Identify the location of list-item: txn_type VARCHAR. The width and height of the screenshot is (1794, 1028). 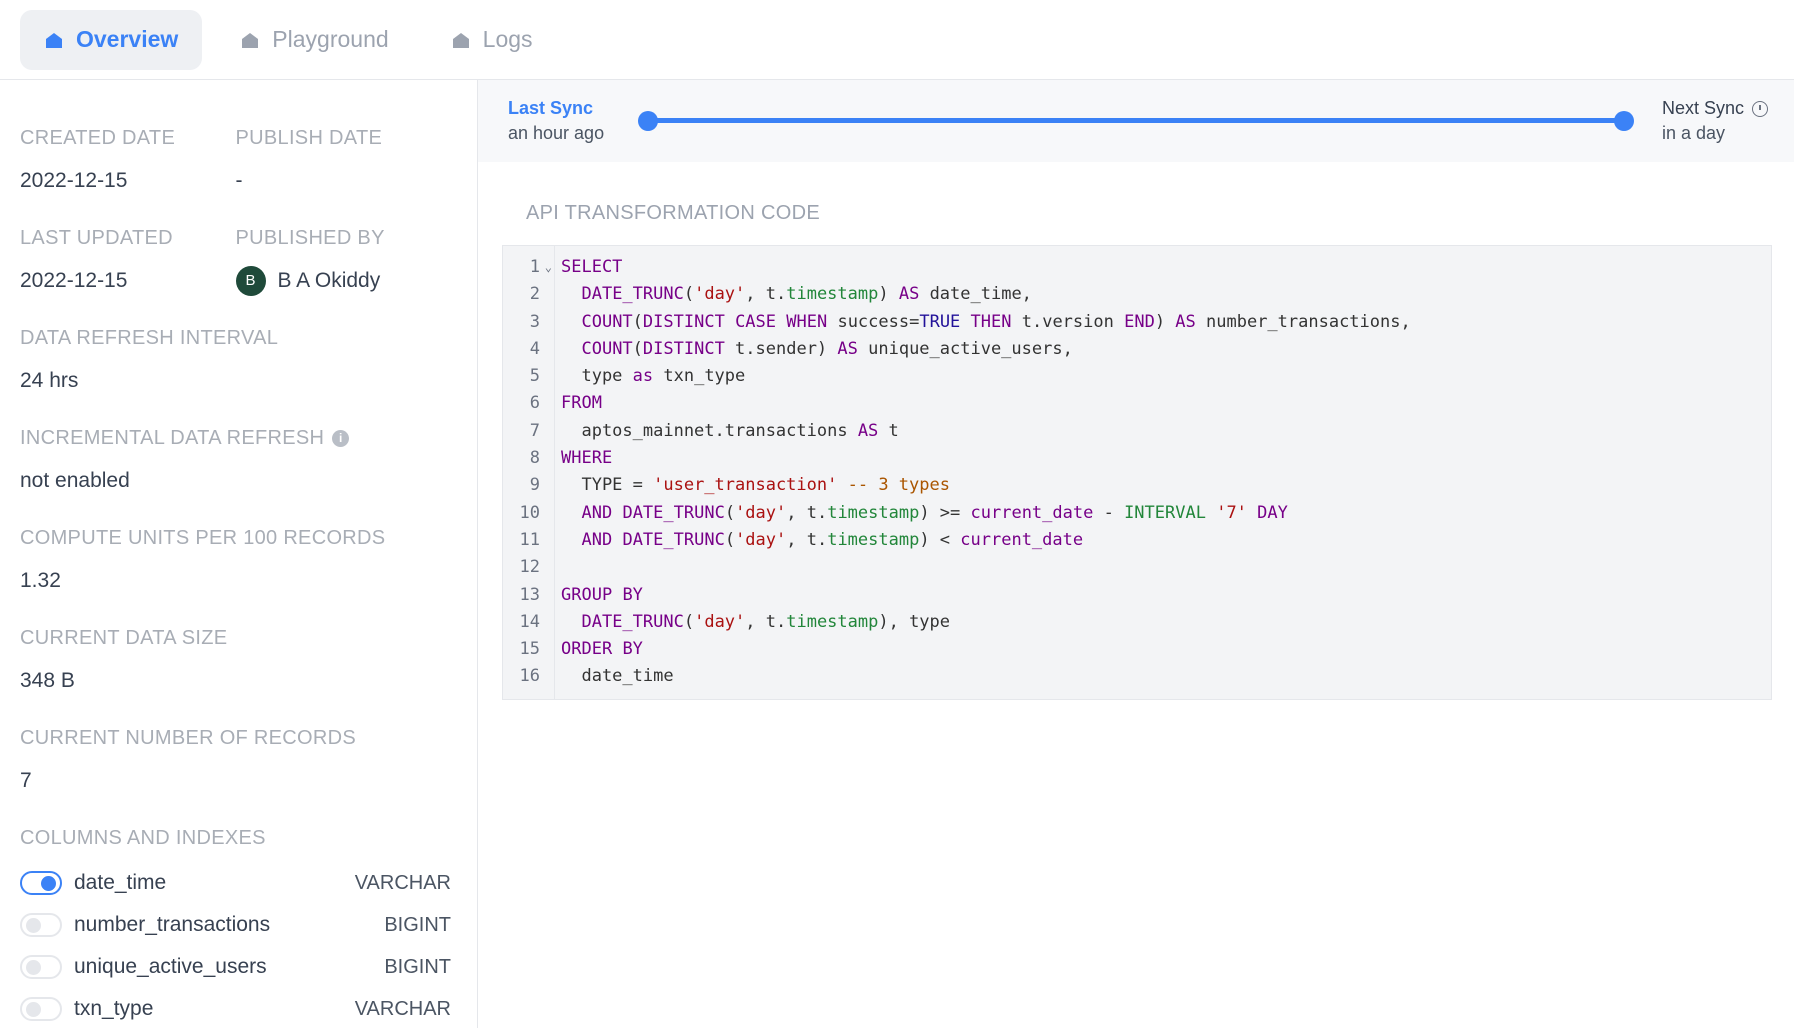
(235, 1008).